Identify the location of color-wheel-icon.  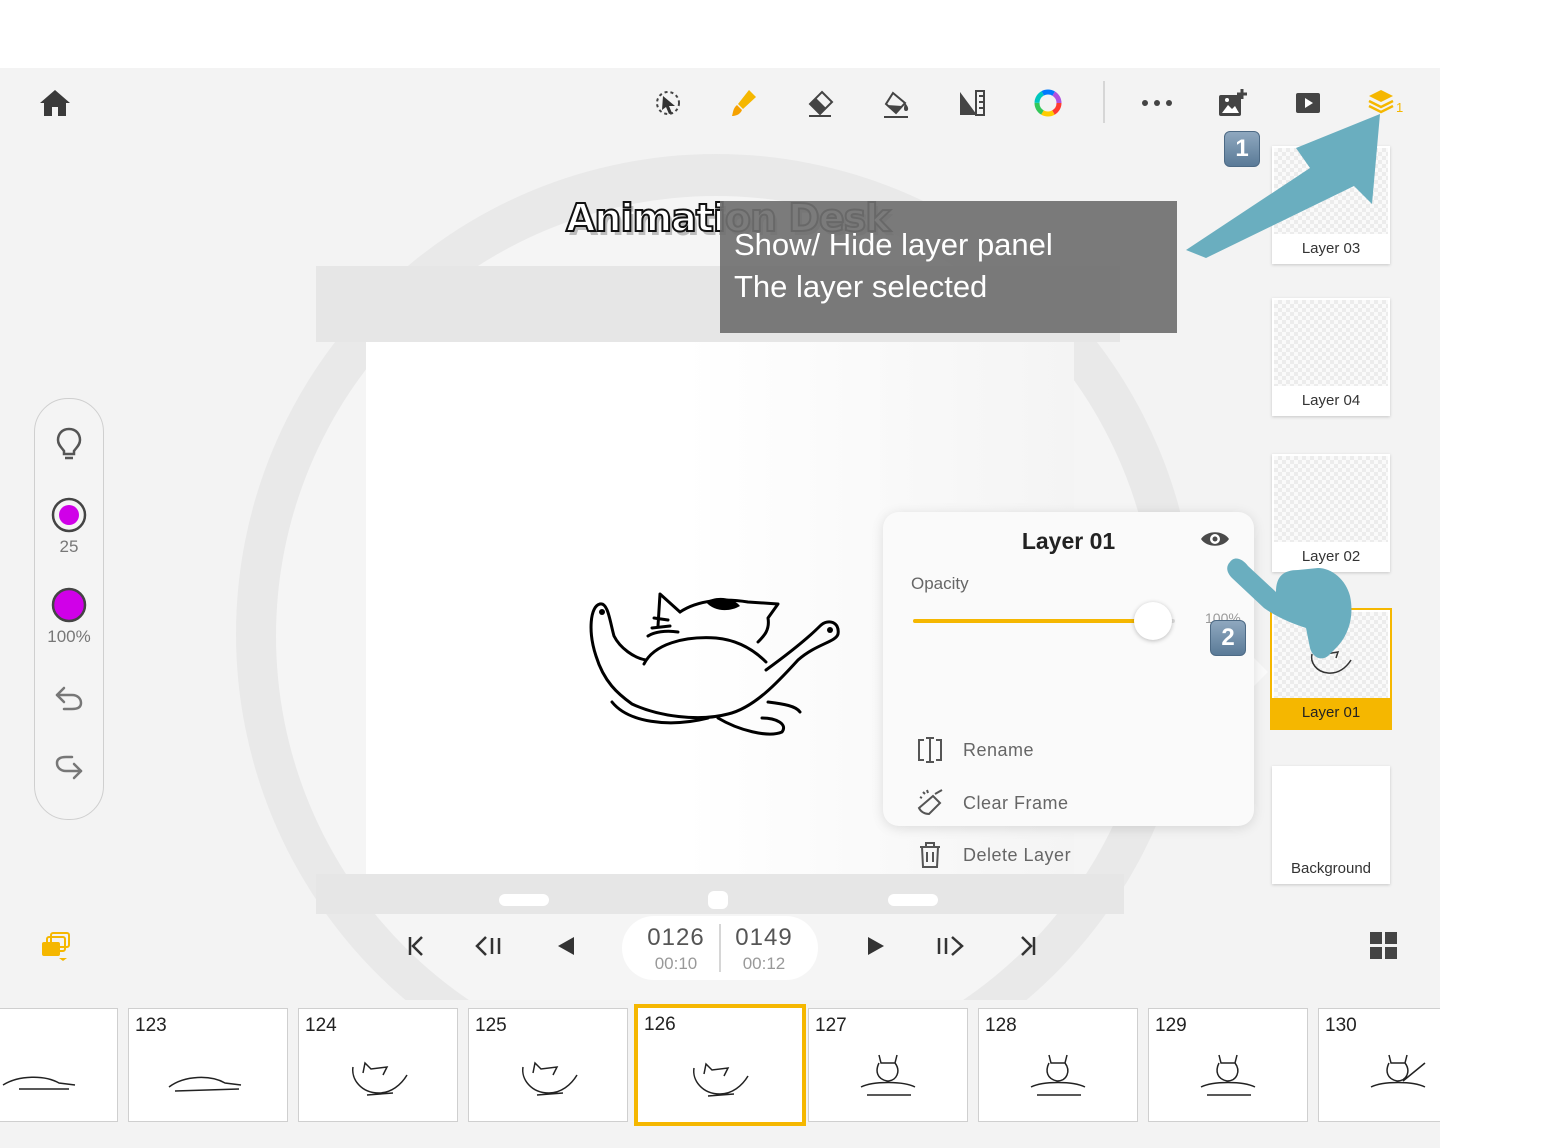
(1048, 103).